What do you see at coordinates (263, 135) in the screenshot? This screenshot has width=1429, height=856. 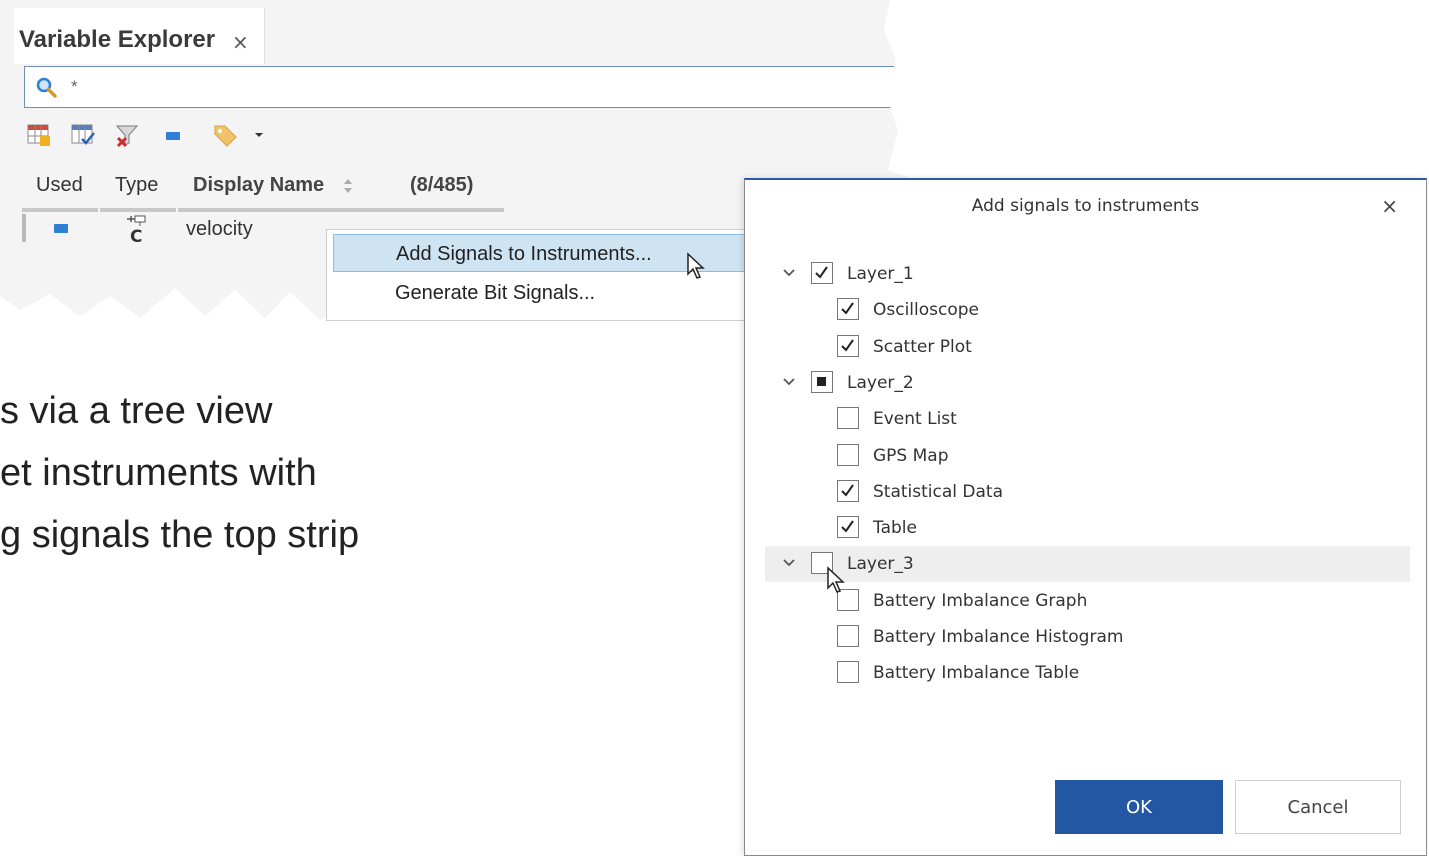 I see `dropdown-arrow-icon` at bounding box center [263, 135].